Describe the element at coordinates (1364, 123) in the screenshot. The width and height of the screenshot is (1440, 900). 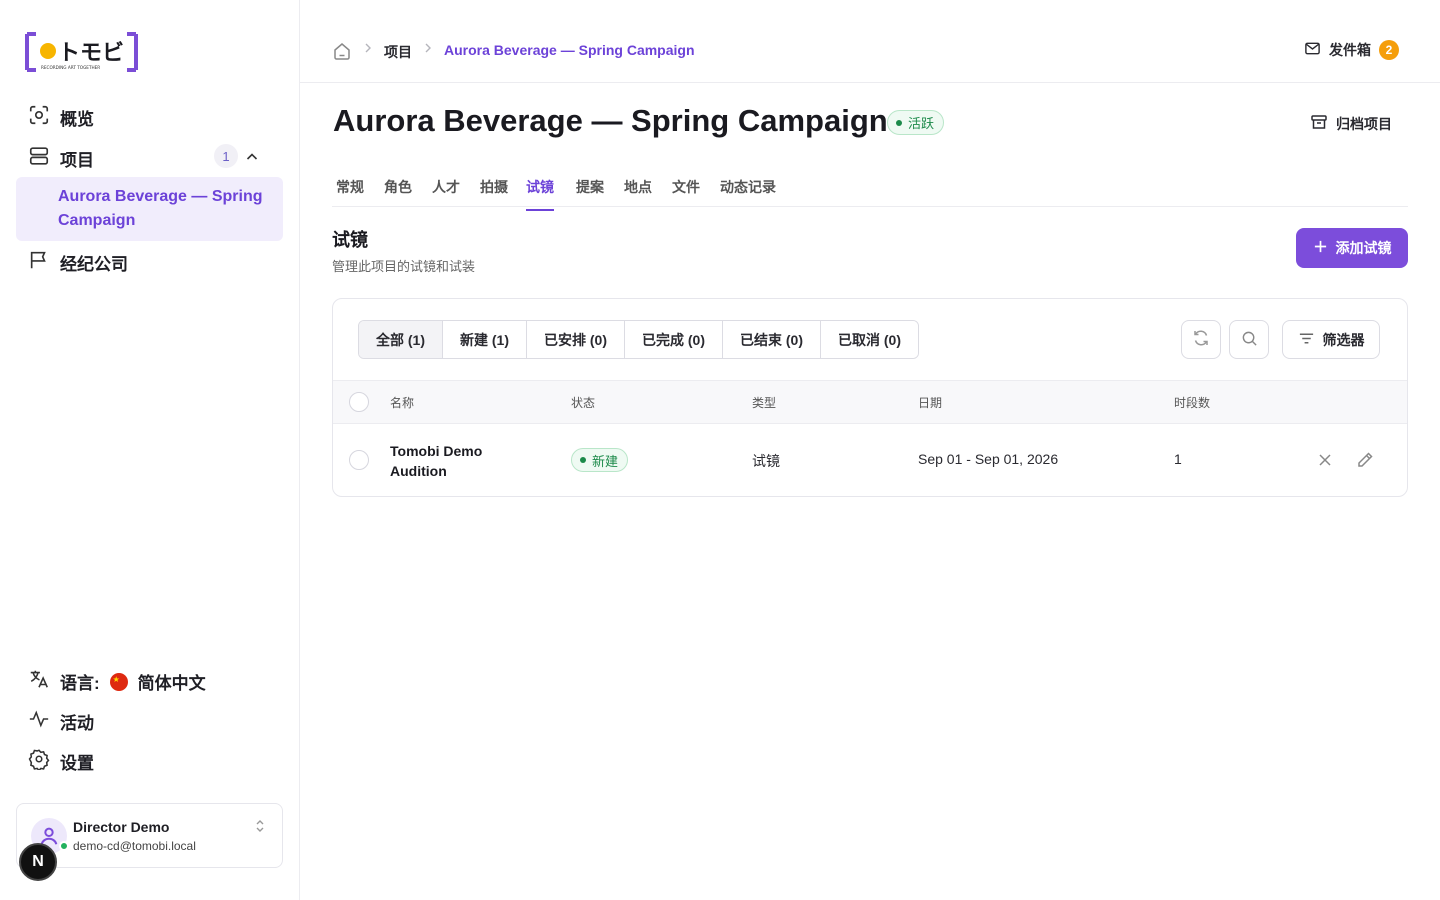
I see `archive-label: 归档项目` at that location.